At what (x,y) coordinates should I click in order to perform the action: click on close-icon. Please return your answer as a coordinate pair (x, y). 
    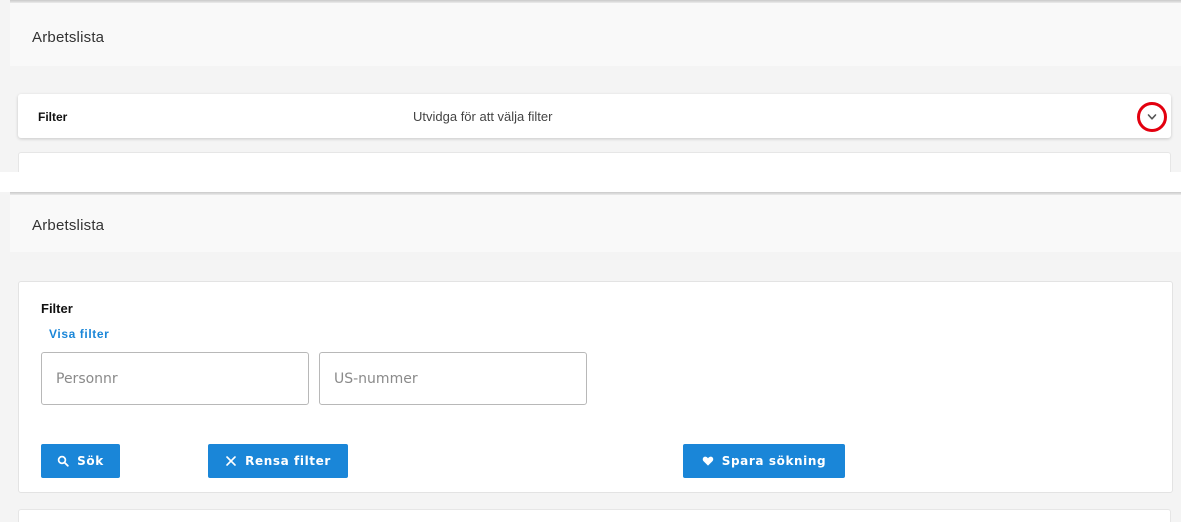
    Looking at the image, I should click on (231, 461).